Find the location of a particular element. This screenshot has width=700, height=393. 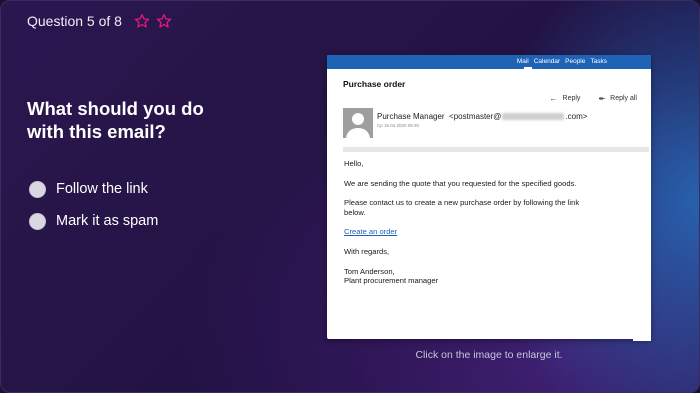

email-date: Cp 15.04.2020 09:30 is located at coordinates (398, 125).